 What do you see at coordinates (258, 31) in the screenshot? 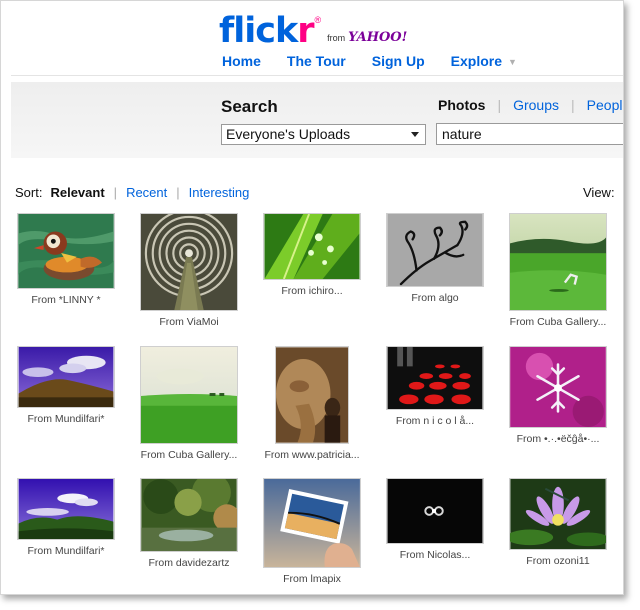
I see `logo-wordmark: flick` at bounding box center [258, 31].